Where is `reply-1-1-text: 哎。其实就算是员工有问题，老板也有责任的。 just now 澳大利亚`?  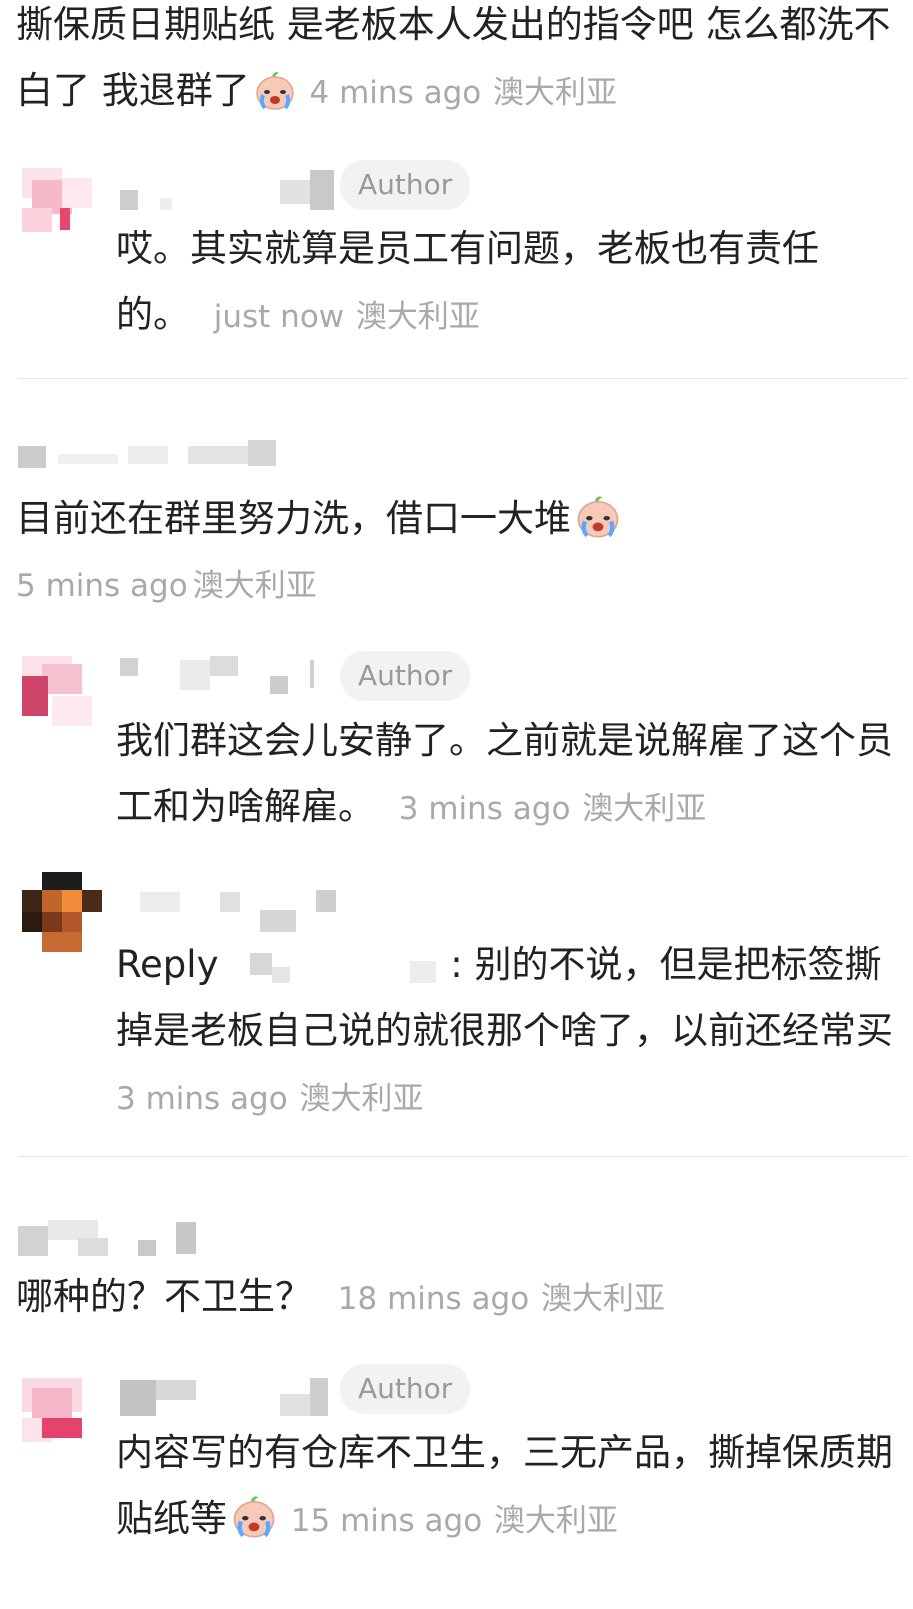 reply-1-1-text: 哎。其实就算是员工有问题，老板也有责任的。 just now 澳大利亚 is located at coordinates (496, 283).